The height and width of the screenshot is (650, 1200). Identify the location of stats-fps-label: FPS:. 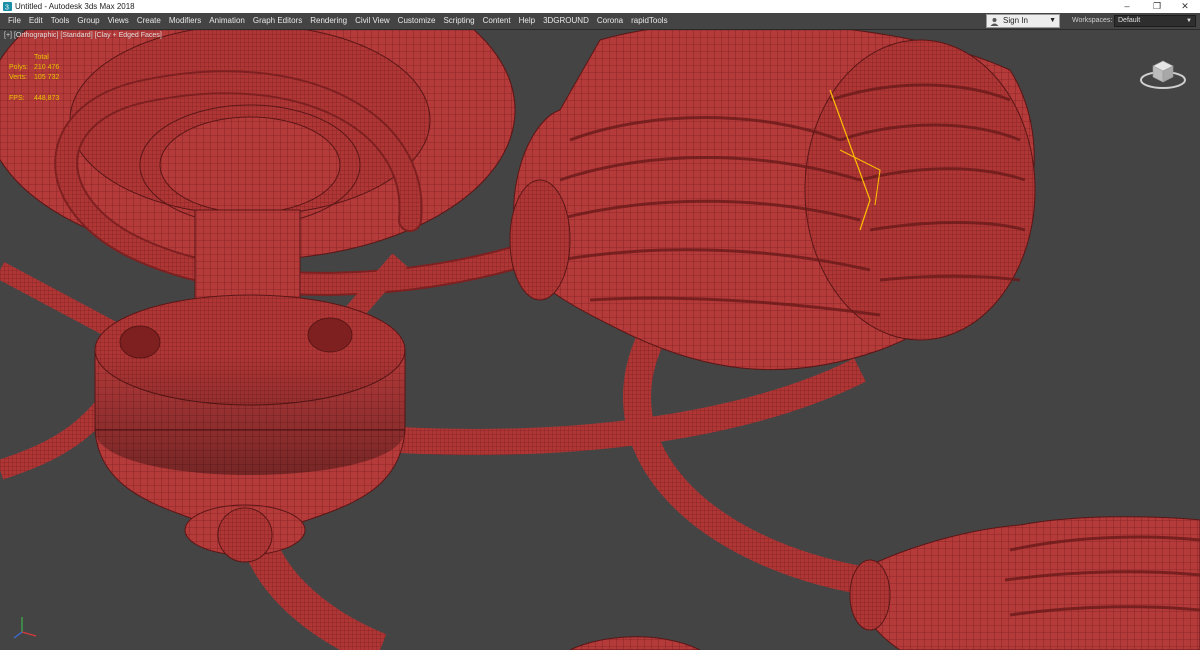
(17, 98).